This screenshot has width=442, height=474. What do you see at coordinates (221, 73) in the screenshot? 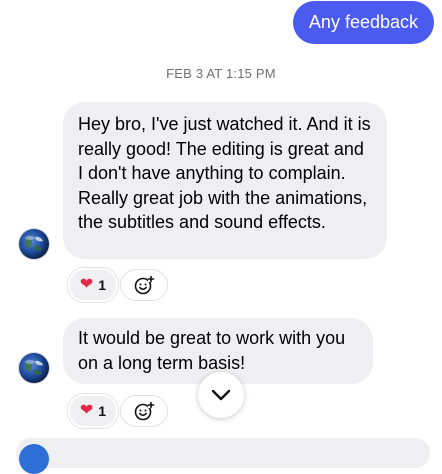
I see `timestamp-divider: FEB 3 AT 1:15 PM` at bounding box center [221, 73].